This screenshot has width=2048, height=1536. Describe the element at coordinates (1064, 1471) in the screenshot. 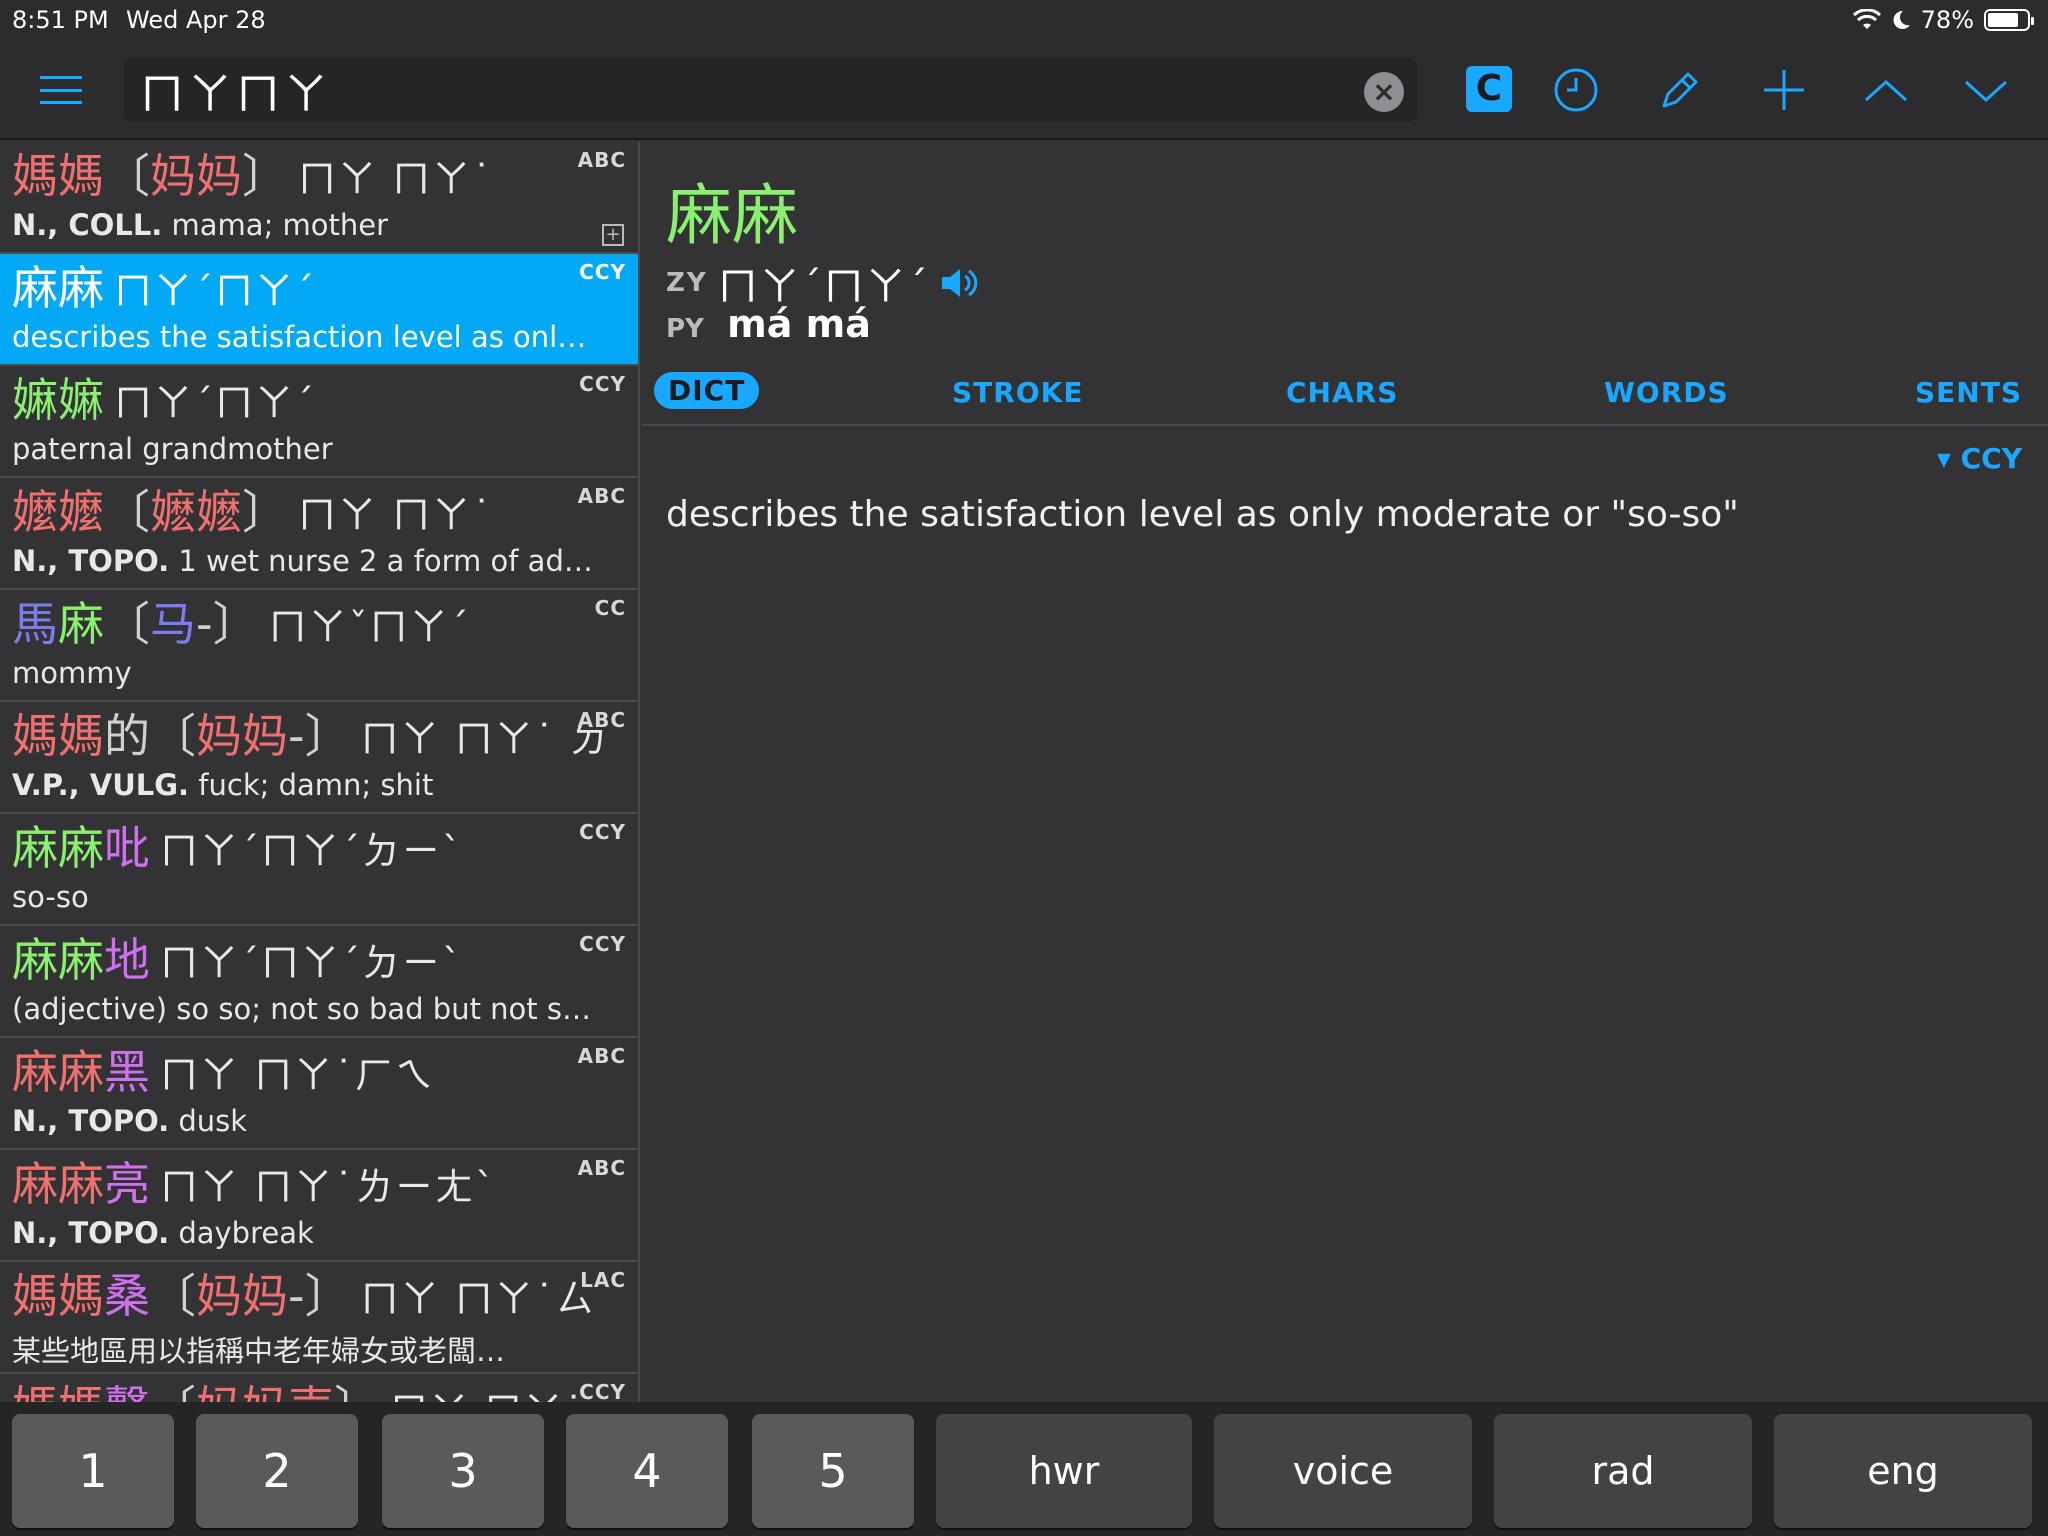

I see `hwr-mode-button: hwr` at that location.